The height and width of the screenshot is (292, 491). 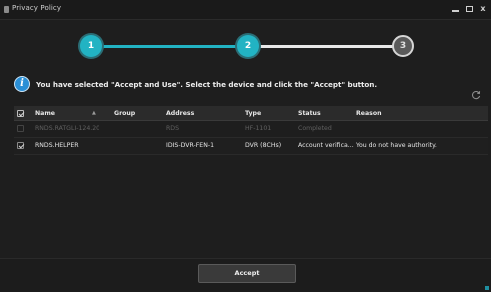 I want to click on close-button: x, so click(x=483, y=9).